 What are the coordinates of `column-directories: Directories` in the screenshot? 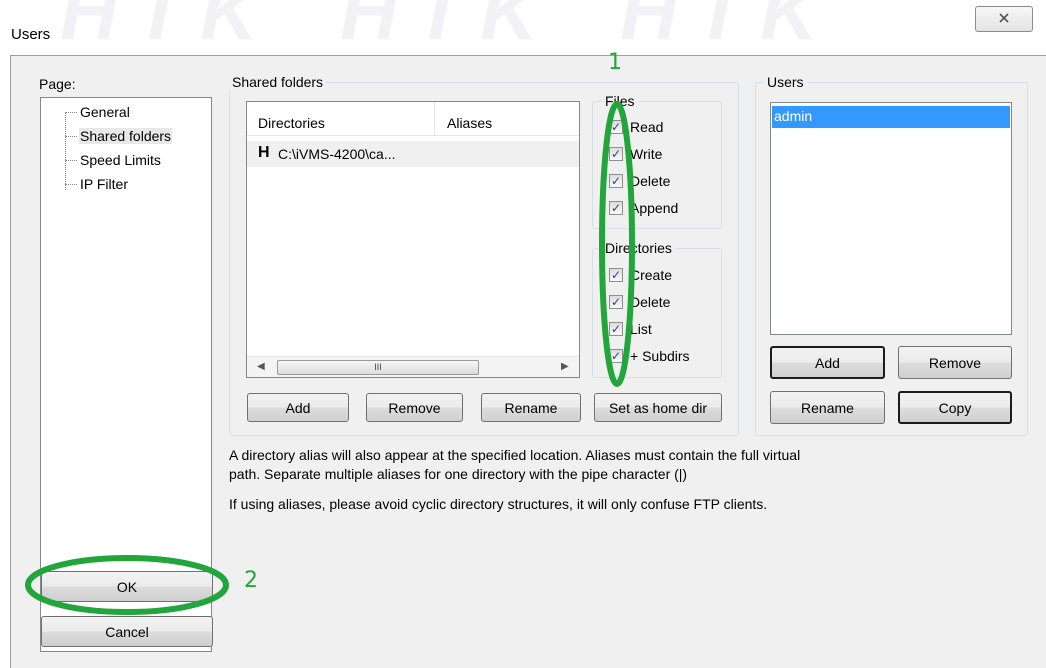 It's located at (291, 123).